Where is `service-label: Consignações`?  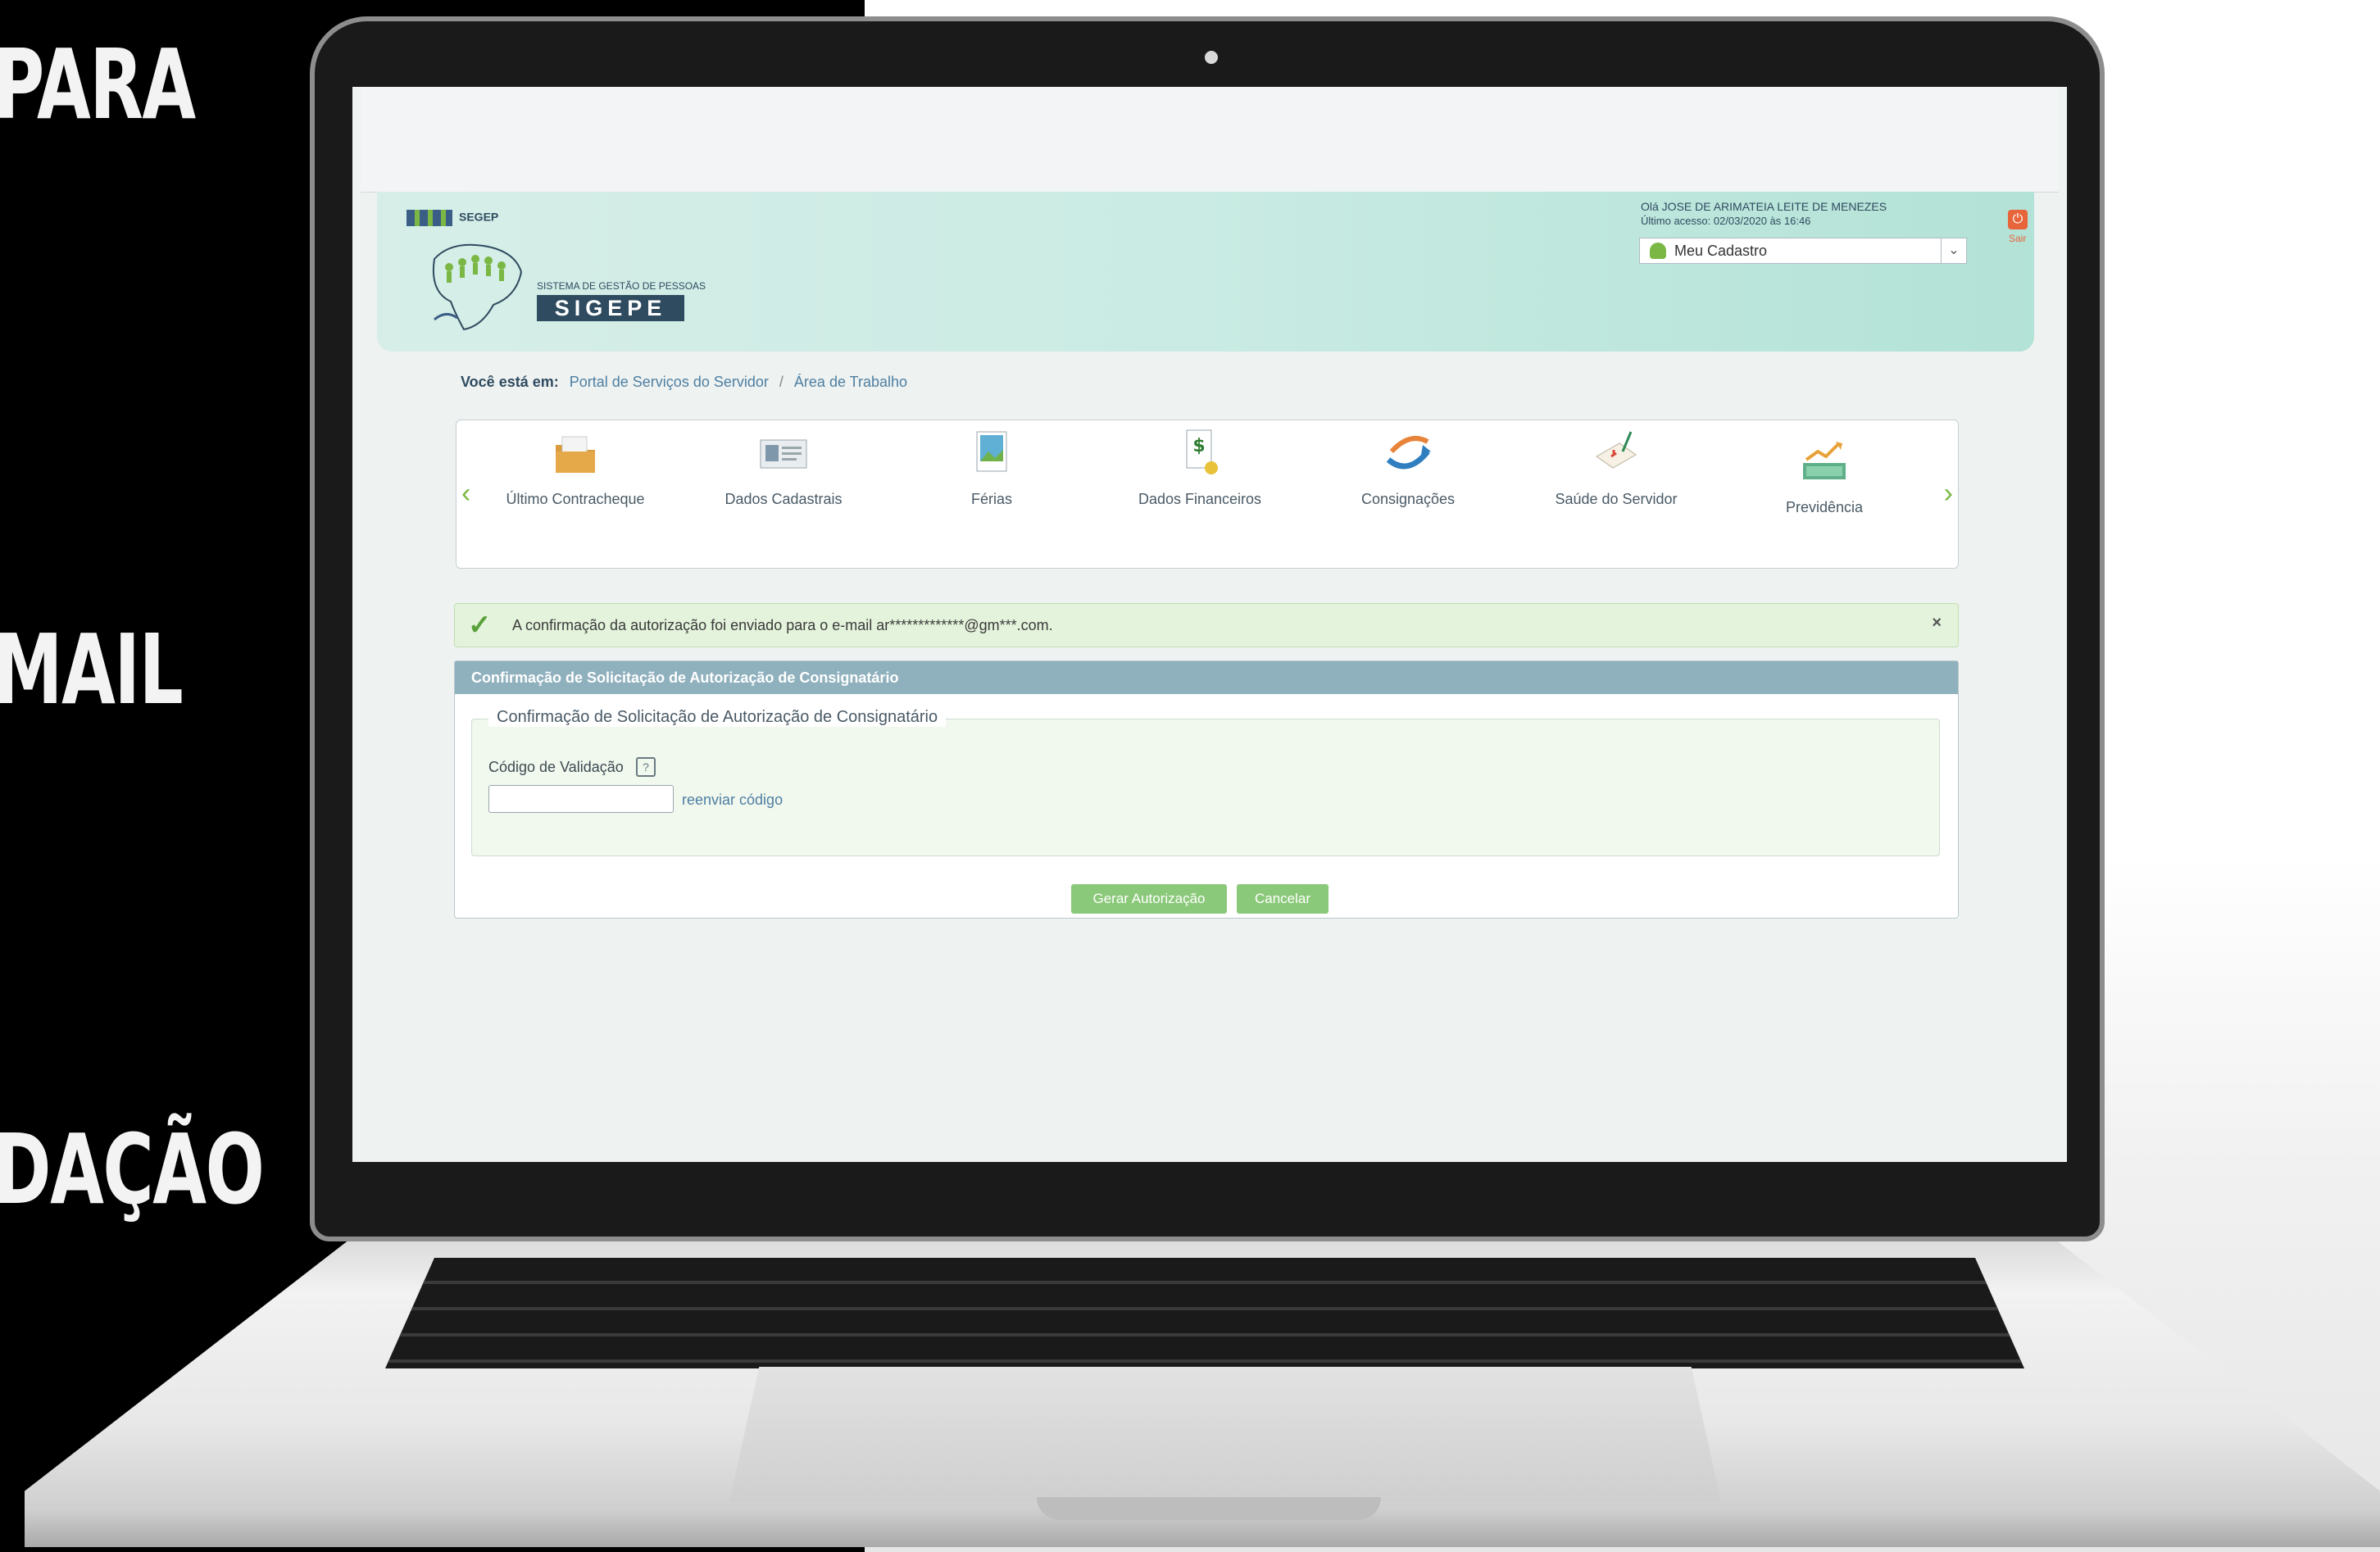 service-label: Consignações is located at coordinates (1408, 499).